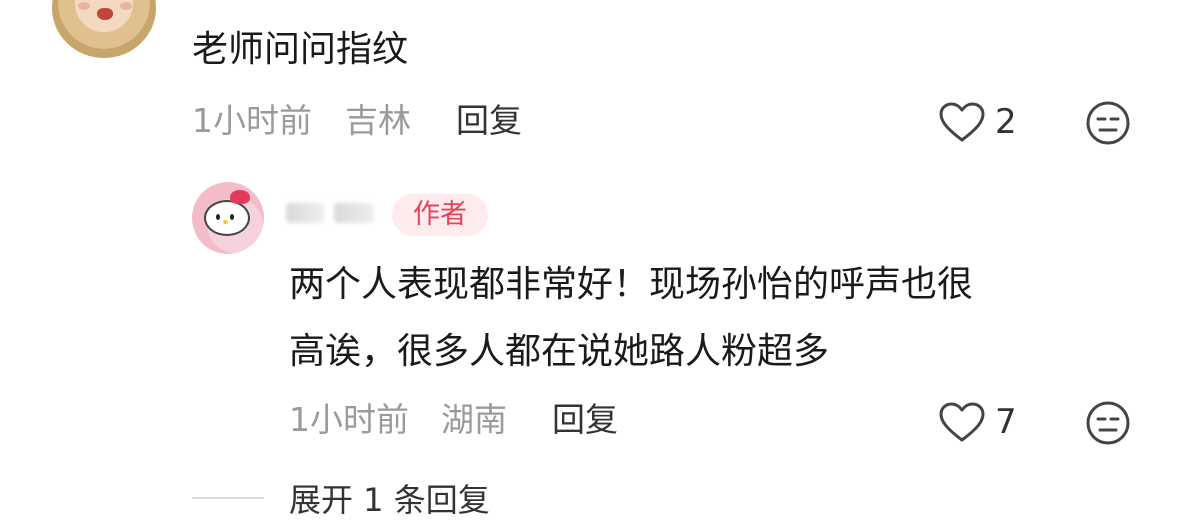  I want to click on reply-reply-button: 回复, so click(585, 420).